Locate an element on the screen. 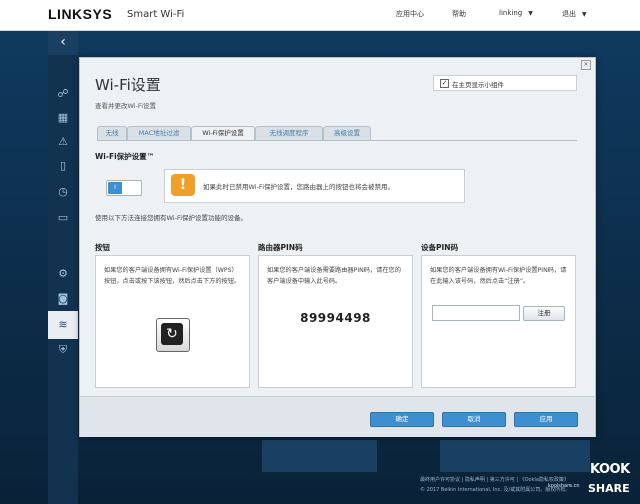 Image resolution: width=640 pixels, height=504 pixels. watermark-logo: KOOK SHARE is located at coordinates (613, 481).